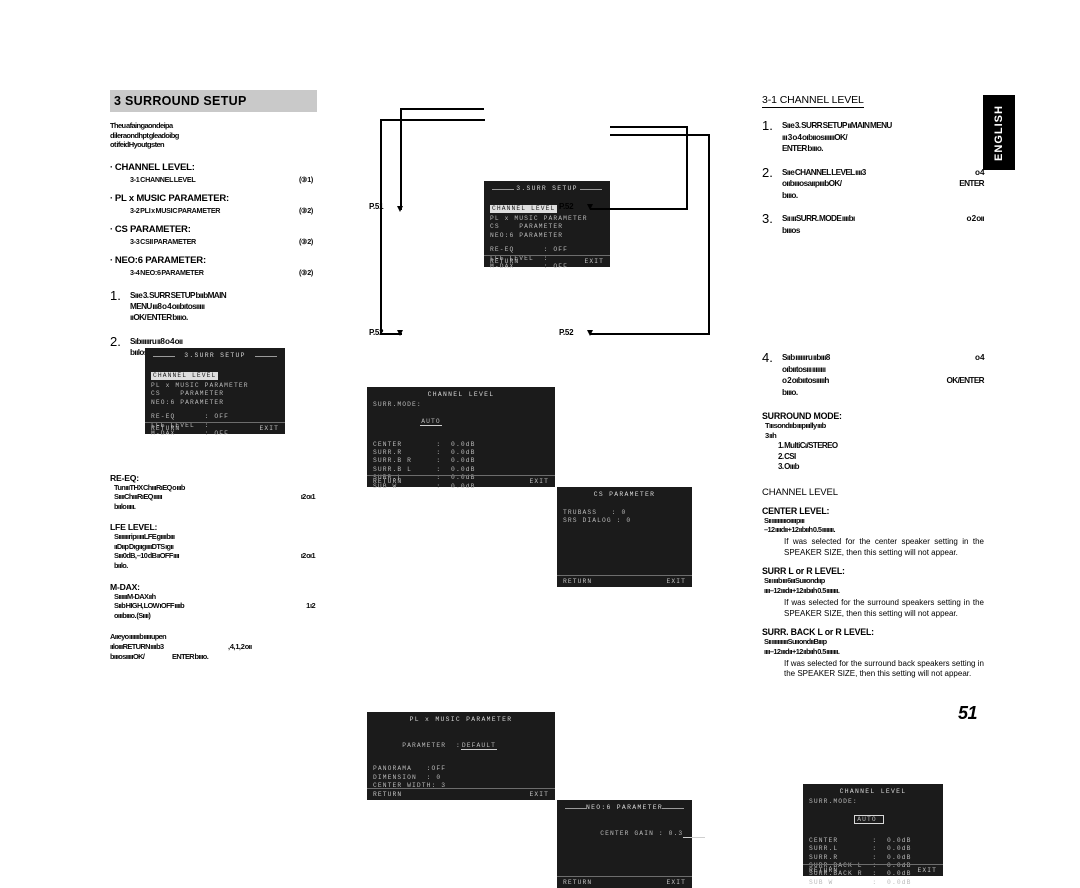 The height and width of the screenshot is (888, 1080). What do you see at coordinates (213, 101) in the screenshot?
I see `section-header: 3 SURROUND SETUP` at bounding box center [213, 101].